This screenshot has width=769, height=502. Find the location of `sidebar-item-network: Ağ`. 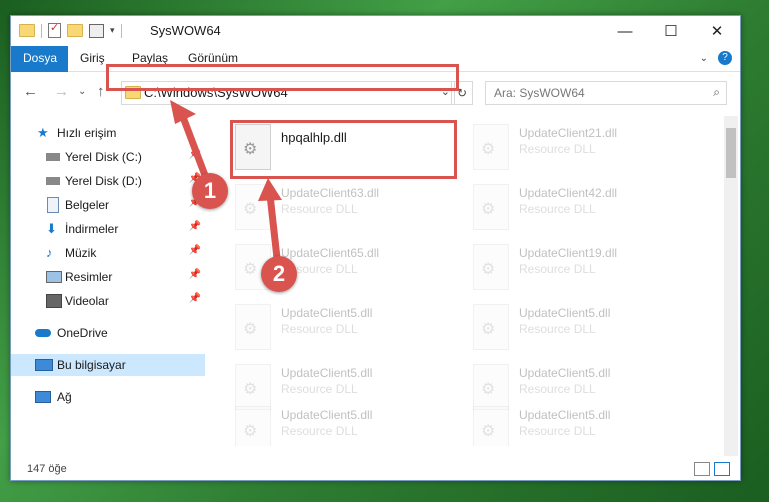

sidebar-item-network: Ağ is located at coordinates (108, 397).